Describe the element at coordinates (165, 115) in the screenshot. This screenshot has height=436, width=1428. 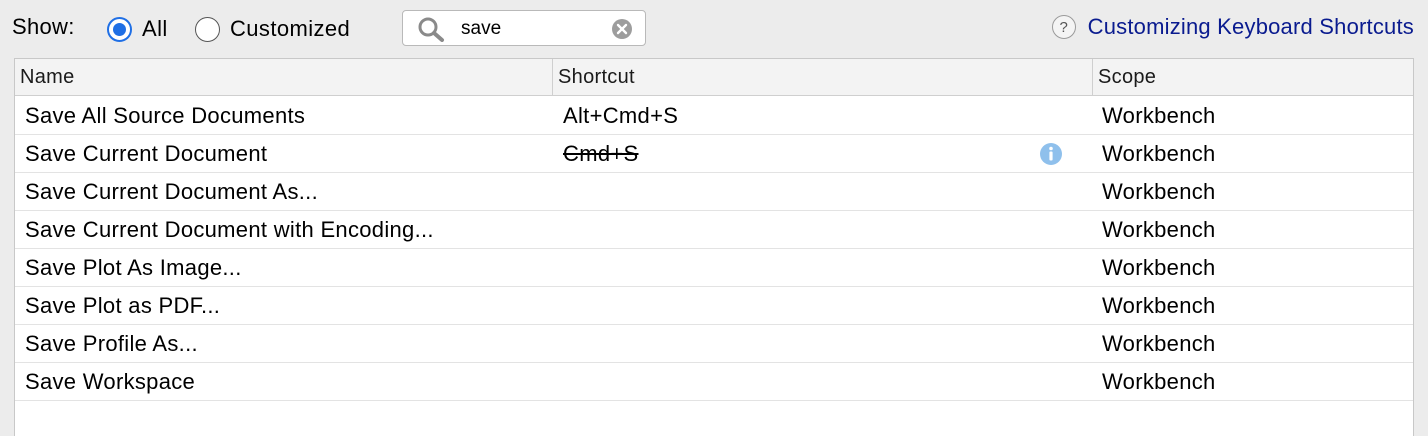
I see `row-name: Save All Source Documents` at that location.